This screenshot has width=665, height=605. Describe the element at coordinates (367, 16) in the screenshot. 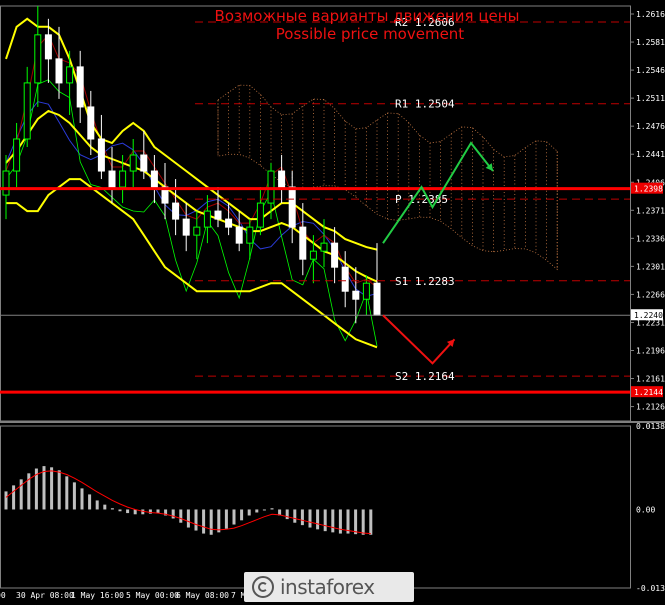

I see `chart-title: Возможные варианты движения цены` at that location.